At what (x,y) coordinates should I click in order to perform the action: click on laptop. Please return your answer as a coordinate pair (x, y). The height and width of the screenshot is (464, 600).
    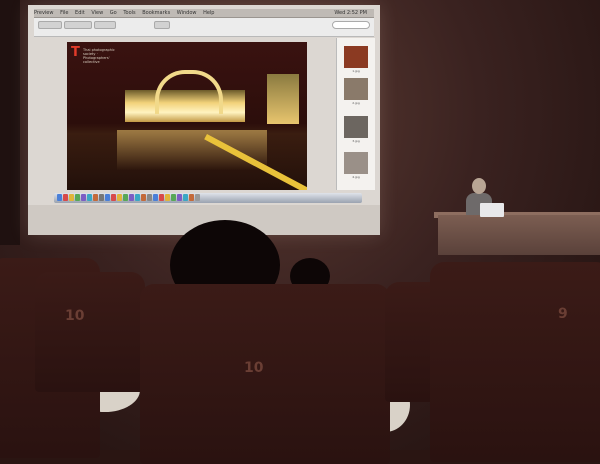
    Looking at the image, I should click on (492, 210).